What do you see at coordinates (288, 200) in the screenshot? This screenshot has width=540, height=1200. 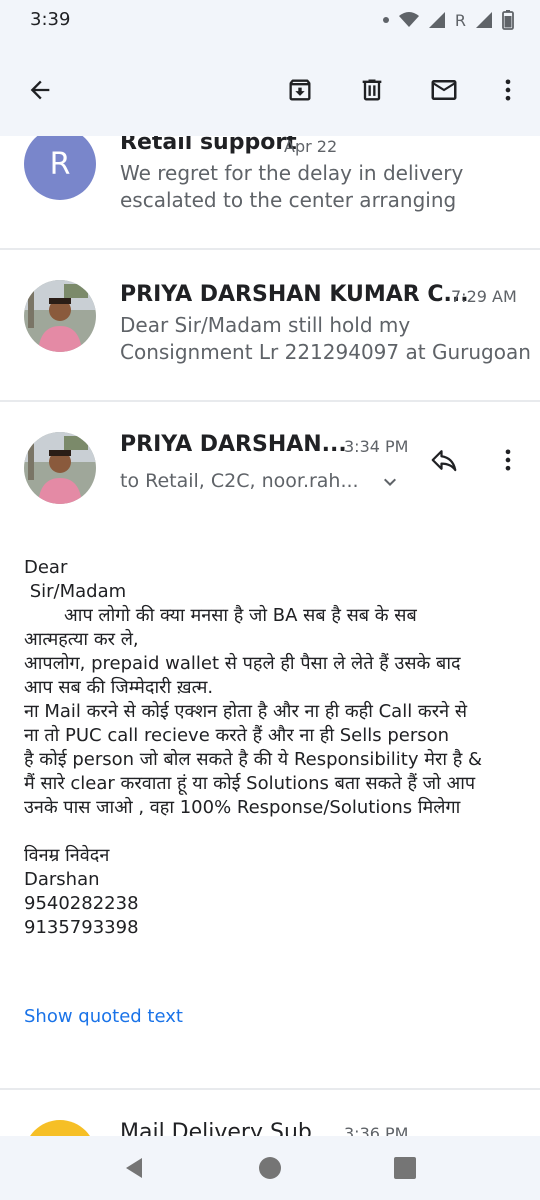 I see `snippet-line-2: escalated to the center arranging` at bounding box center [288, 200].